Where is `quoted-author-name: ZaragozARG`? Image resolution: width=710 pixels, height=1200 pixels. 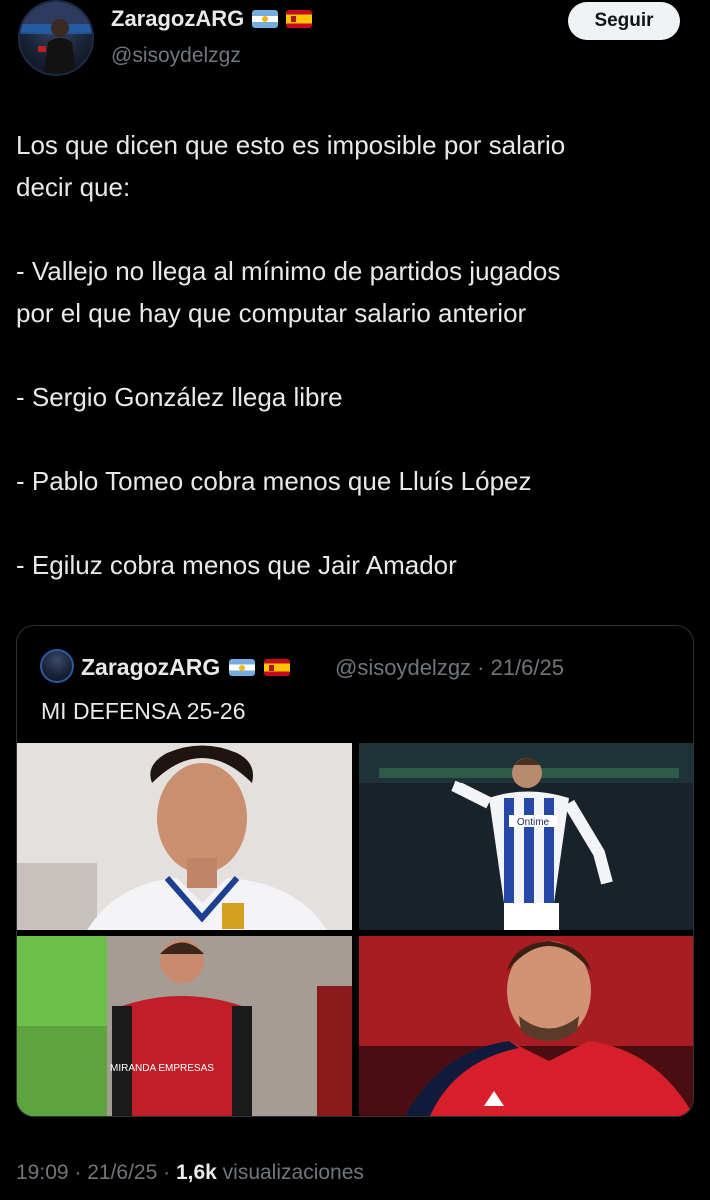
quoted-author-name: ZaragozARG is located at coordinates (186, 667).